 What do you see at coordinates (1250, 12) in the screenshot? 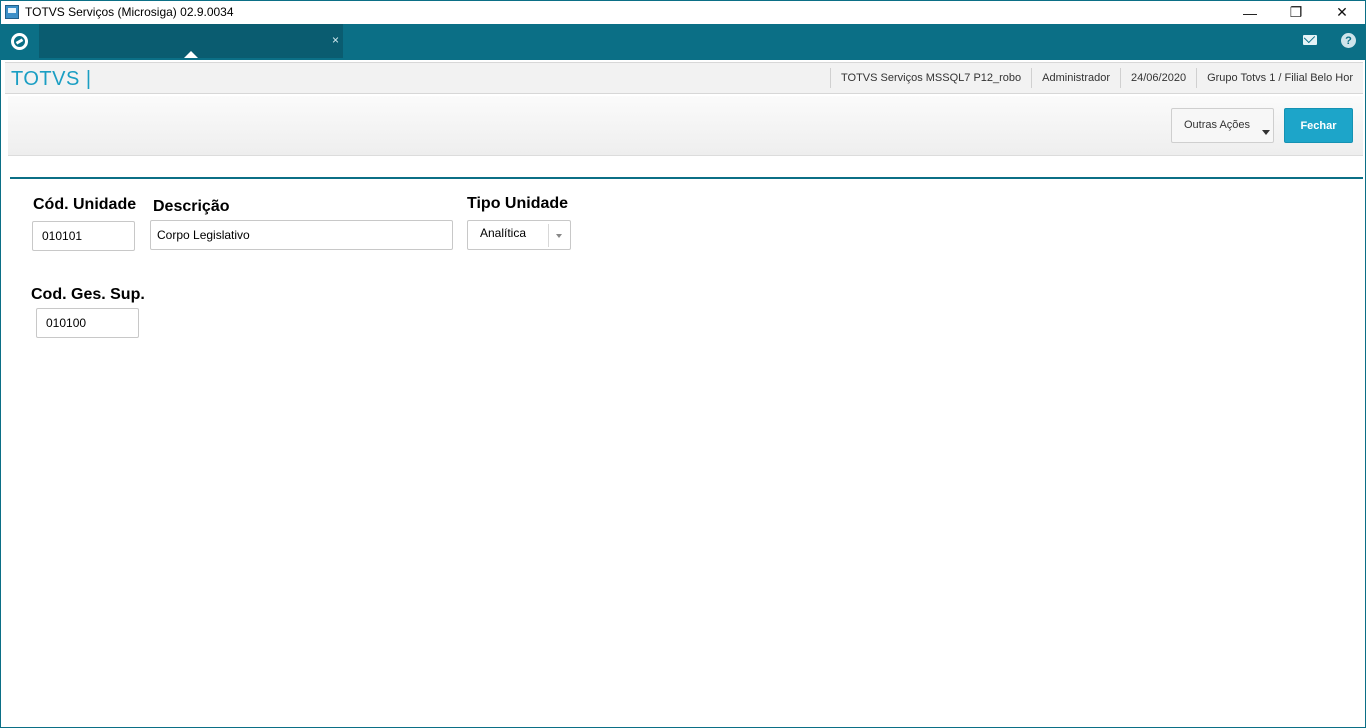
I see `minimize-button: —` at bounding box center [1250, 12].